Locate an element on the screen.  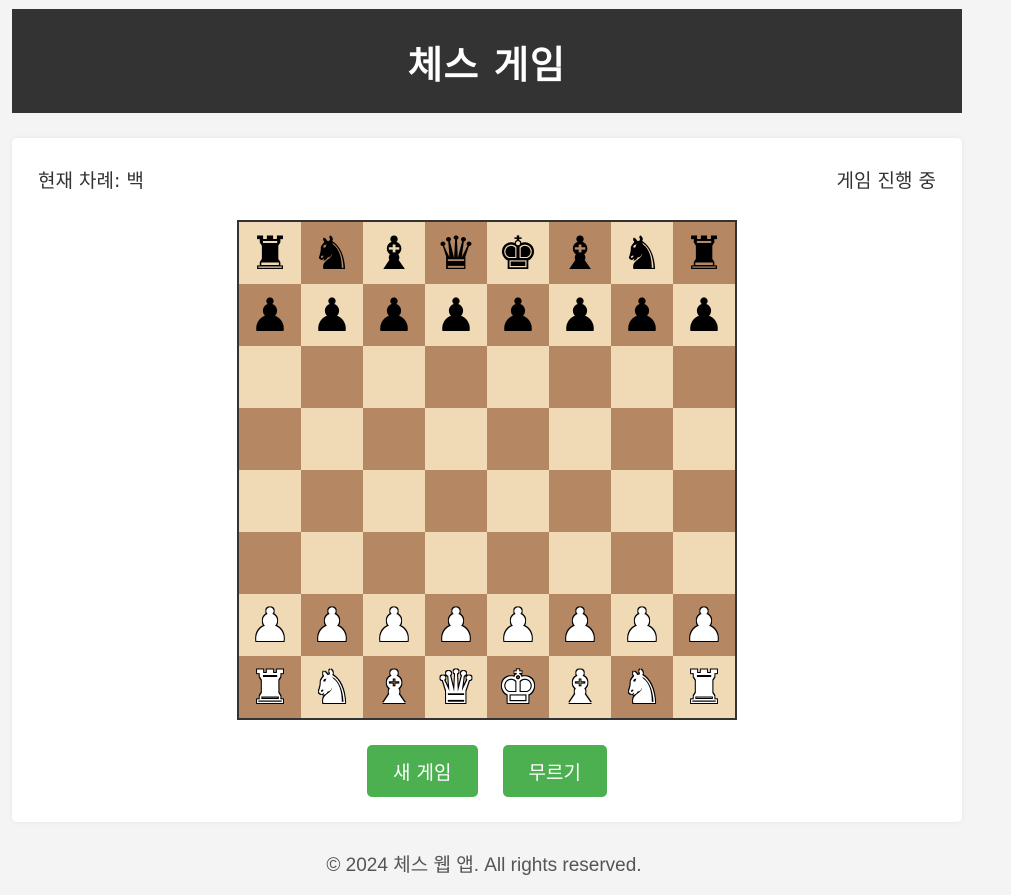
white-king-piece: ♚ is located at coordinates (517, 687).